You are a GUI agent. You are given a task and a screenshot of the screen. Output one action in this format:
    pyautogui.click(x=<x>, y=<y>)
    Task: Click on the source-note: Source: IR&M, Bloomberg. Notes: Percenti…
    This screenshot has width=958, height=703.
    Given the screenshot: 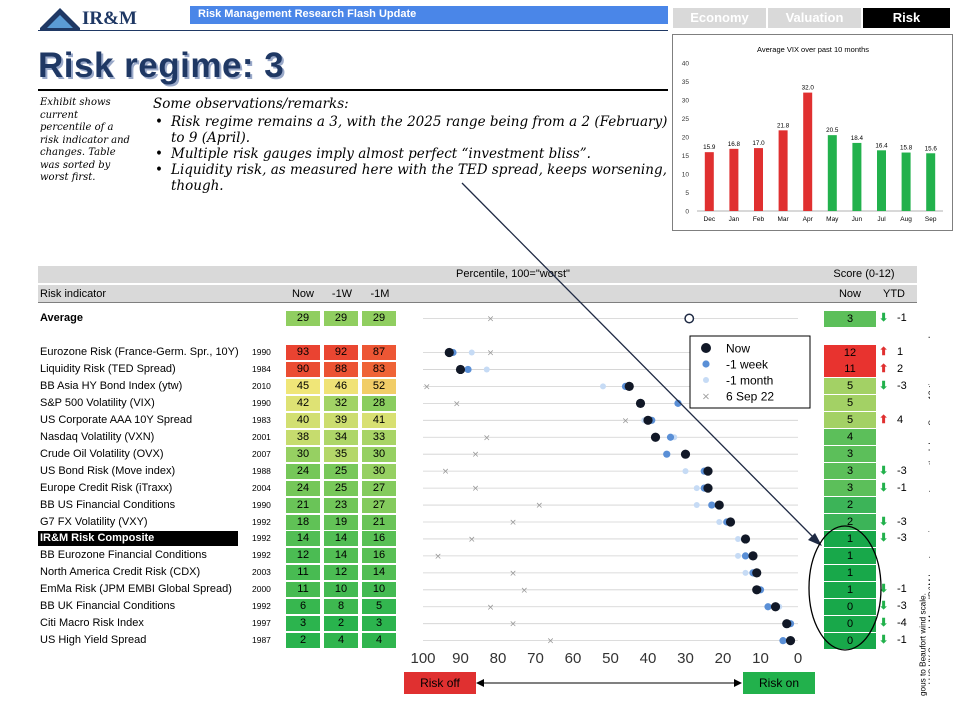 What is the action you would take?
    pyautogui.click(x=924, y=496)
    